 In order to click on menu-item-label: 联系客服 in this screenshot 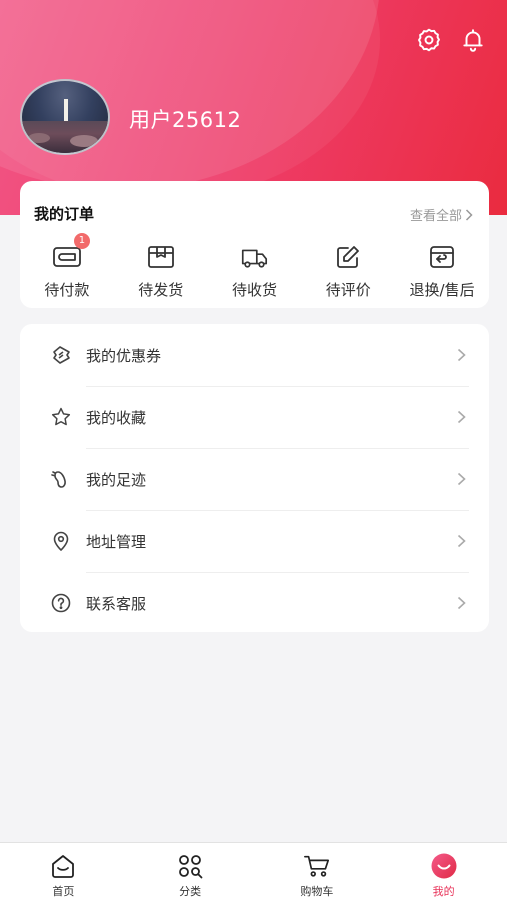, I will do `click(116, 603)`.